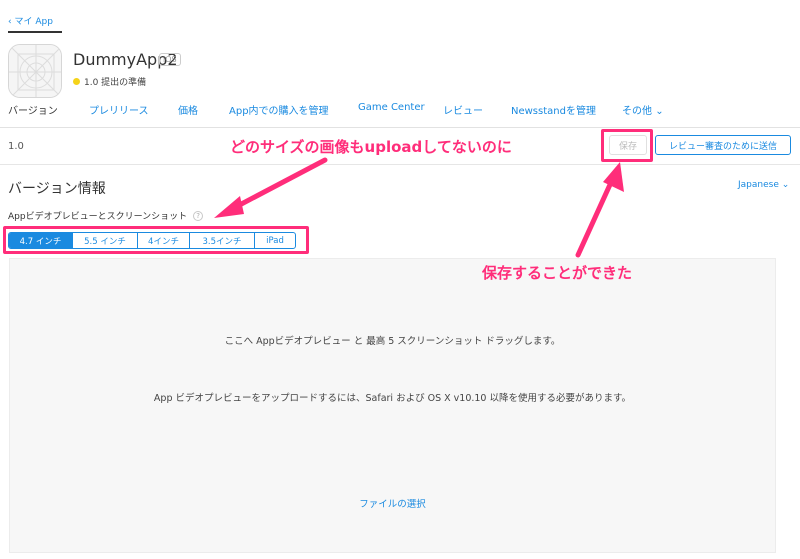 This screenshot has width=800, height=559. What do you see at coordinates (758, 185) in the screenshot?
I see `language-value: Japanese` at bounding box center [758, 185].